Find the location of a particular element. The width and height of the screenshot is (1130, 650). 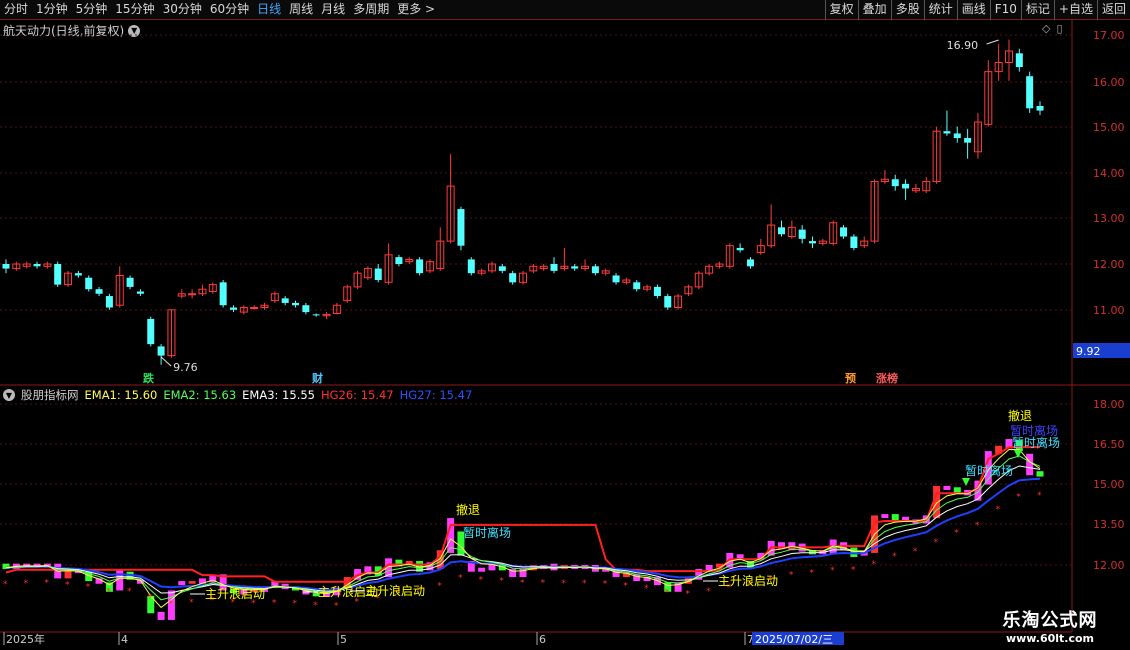

high-price-label: 16.90 is located at coordinates (963, 45).